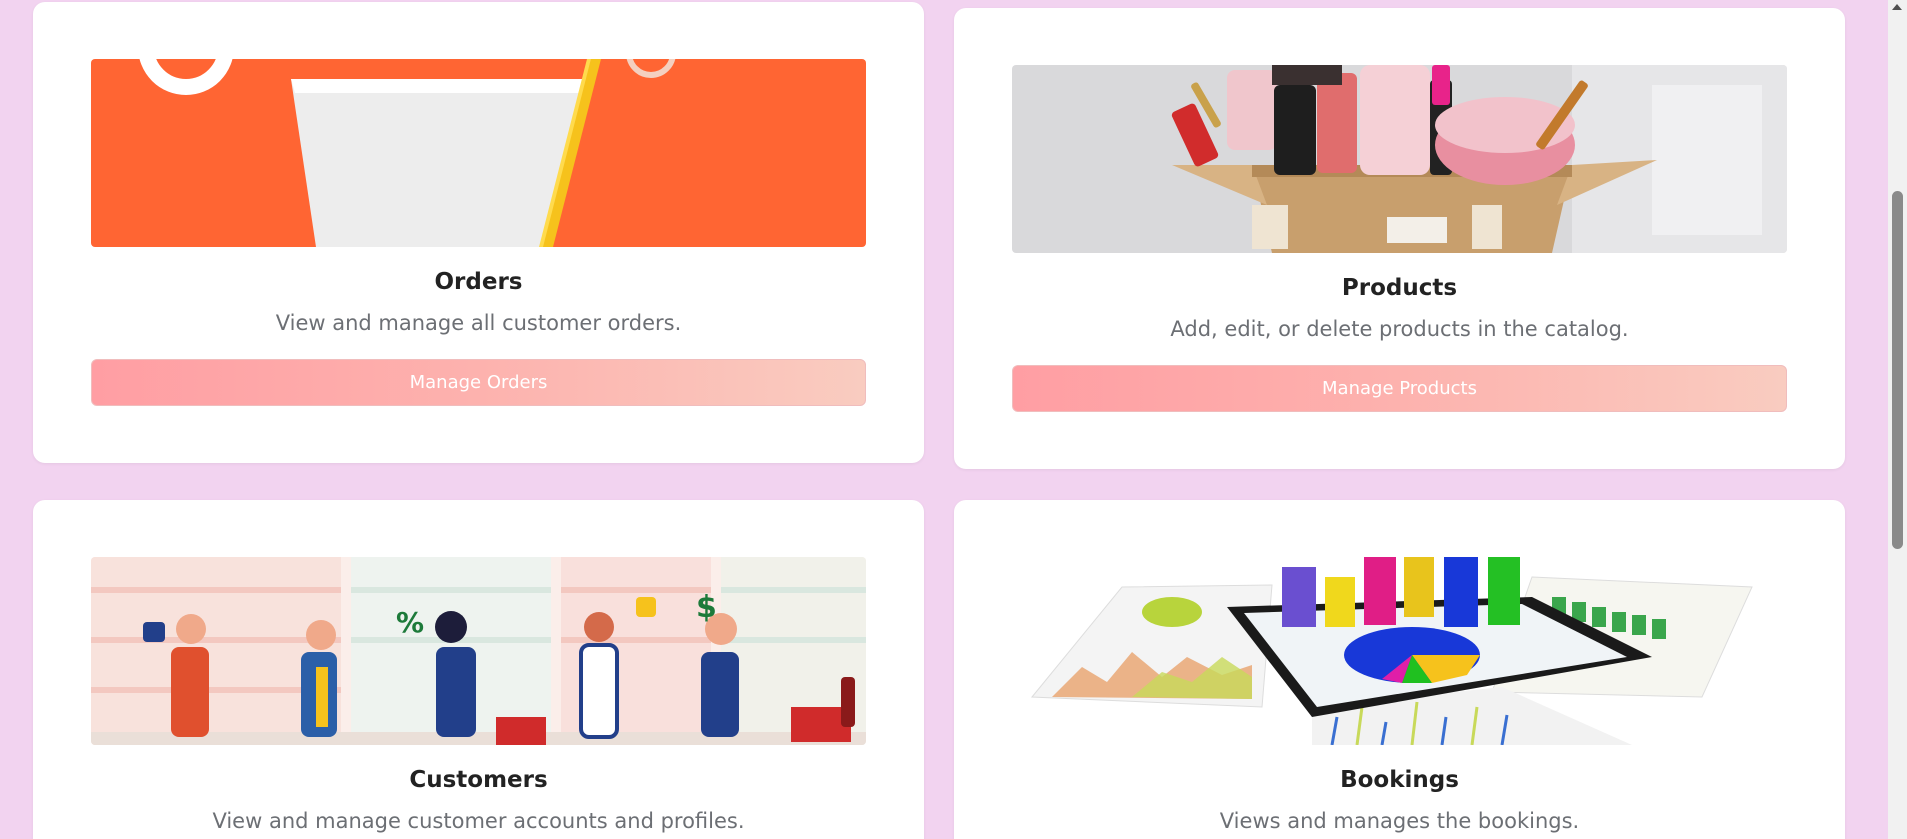 The width and height of the screenshot is (1907, 839). What do you see at coordinates (1399, 159) in the screenshot?
I see `products-image` at bounding box center [1399, 159].